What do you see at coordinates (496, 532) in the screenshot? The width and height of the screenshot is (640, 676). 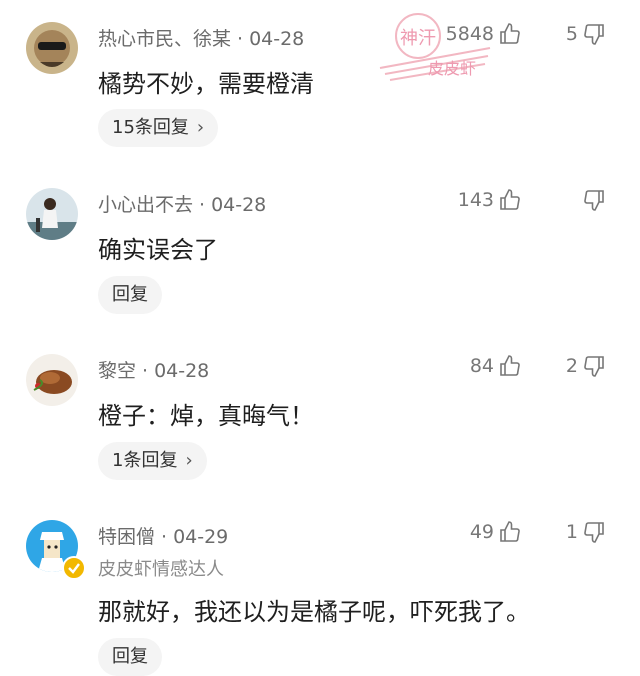 I see `like-button: 49` at bounding box center [496, 532].